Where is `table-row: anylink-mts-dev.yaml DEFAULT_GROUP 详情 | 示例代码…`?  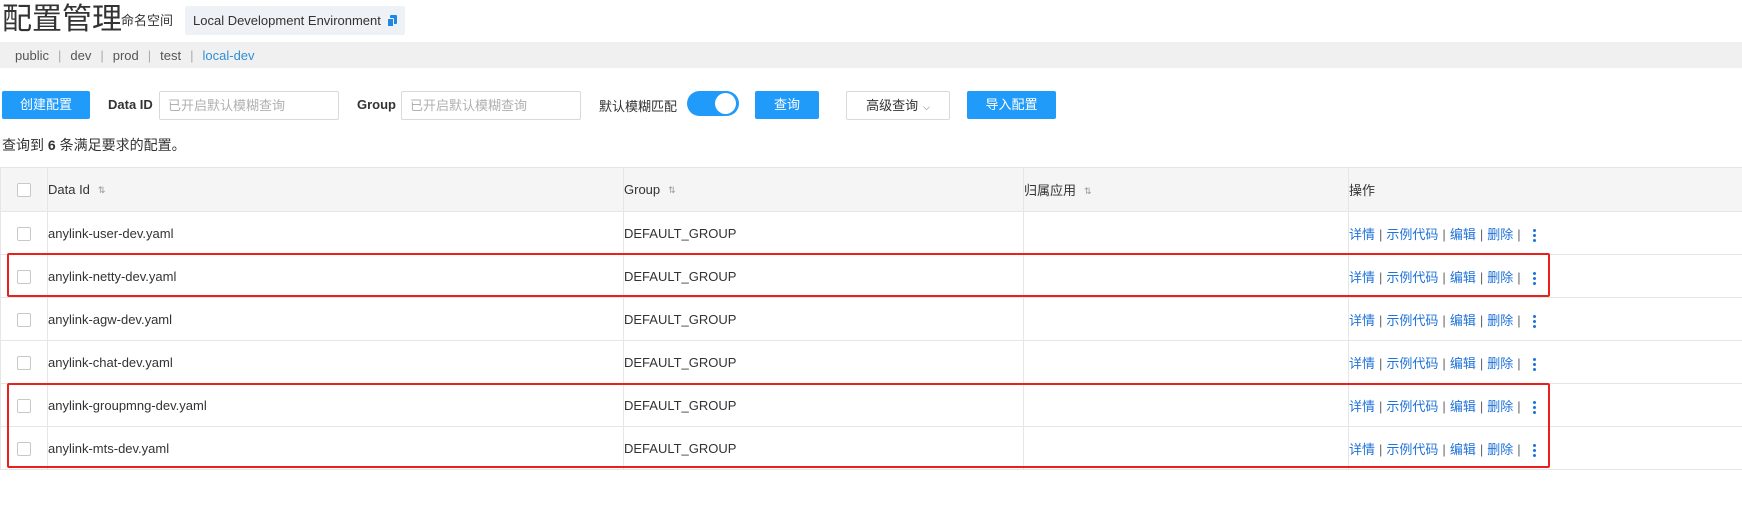 table-row: anylink-mts-dev.yaml DEFAULT_GROUP 详情 | 示例代码… is located at coordinates (871, 448).